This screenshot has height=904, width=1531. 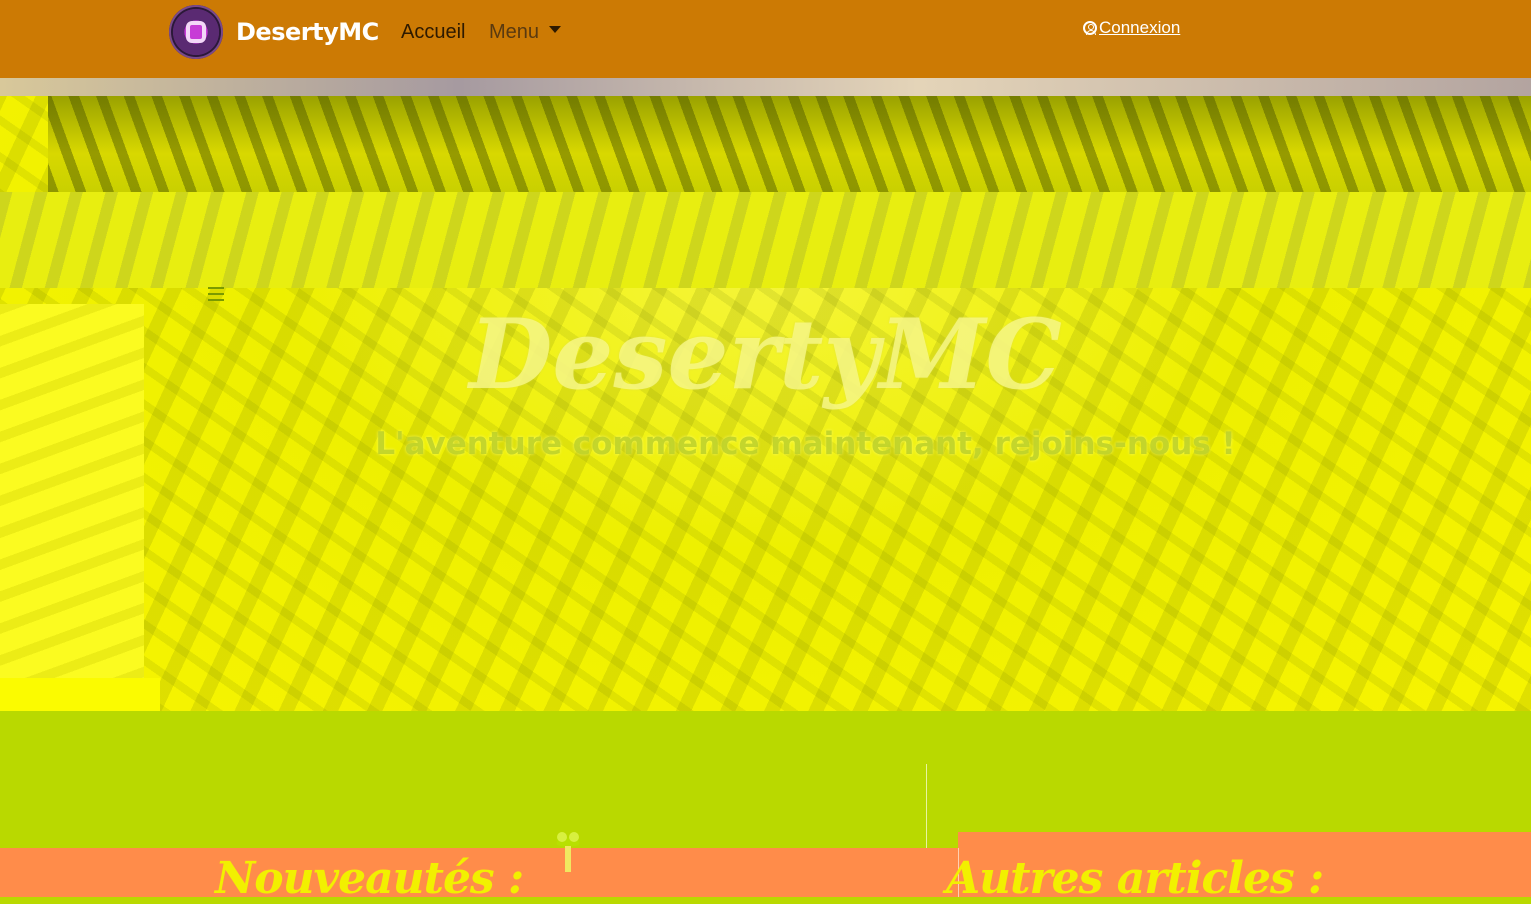 What do you see at coordinates (568, 852) in the screenshot?
I see `cactus-icon` at bounding box center [568, 852].